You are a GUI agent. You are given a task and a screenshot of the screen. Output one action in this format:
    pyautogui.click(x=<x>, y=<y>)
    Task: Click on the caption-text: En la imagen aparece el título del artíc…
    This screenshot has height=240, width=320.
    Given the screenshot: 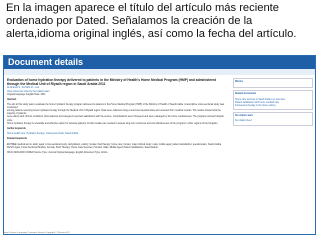 What is the action you would take?
    pyautogui.click(x=151, y=21)
    